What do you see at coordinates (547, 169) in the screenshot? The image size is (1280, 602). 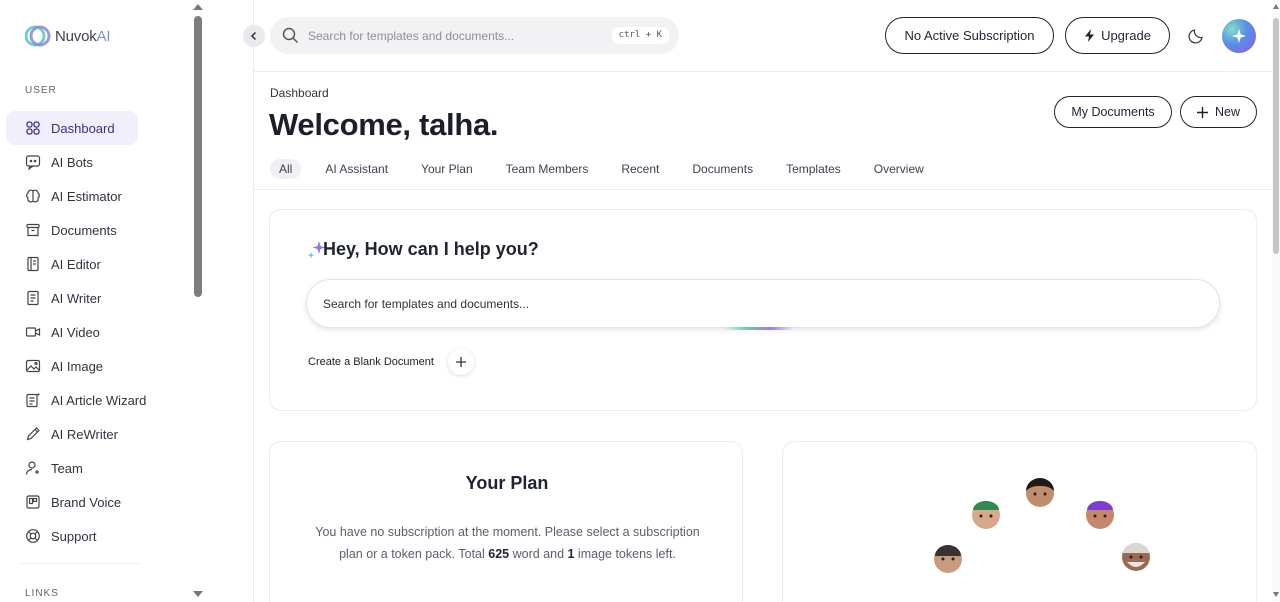 I see `tab-team-members: Team Members` at bounding box center [547, 169].